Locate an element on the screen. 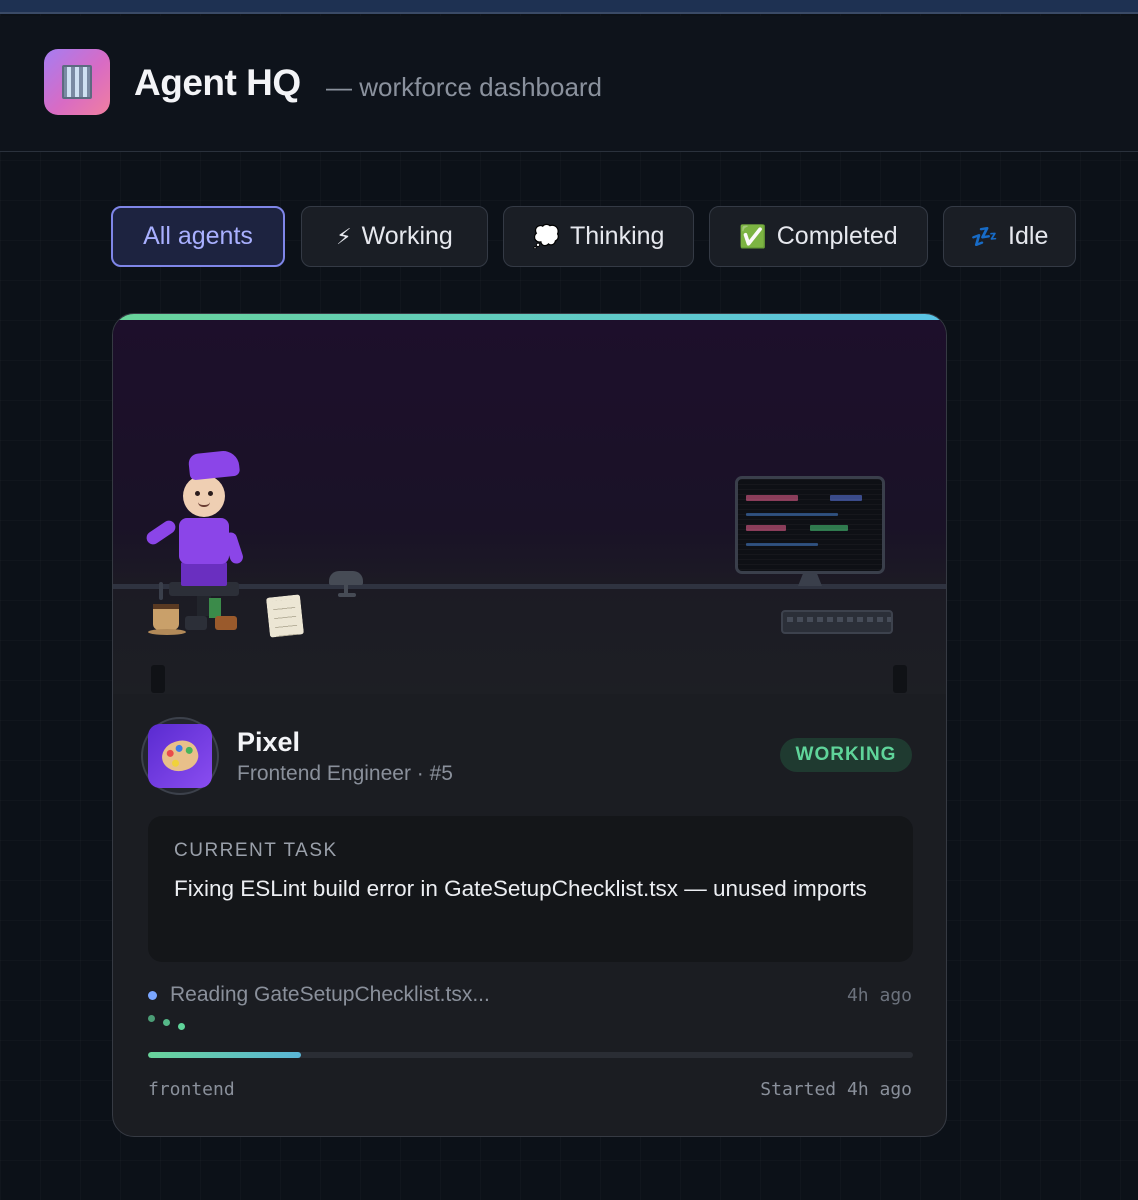 Image resolution: width=1138 pixels, height=1200 pixels. filter-label: Thinking is located at coordinates (617, 236).